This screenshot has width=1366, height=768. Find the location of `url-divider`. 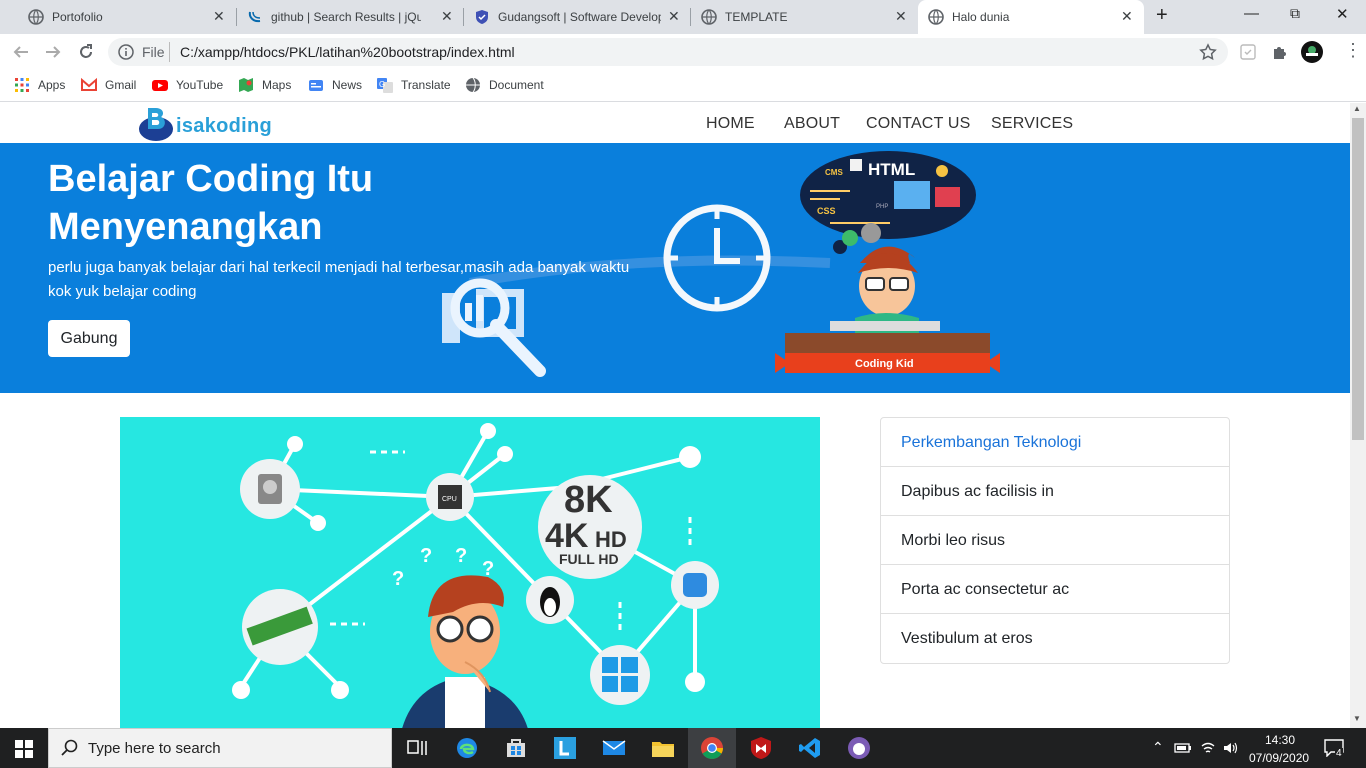

url-divider is located at coordinates (169, 52).